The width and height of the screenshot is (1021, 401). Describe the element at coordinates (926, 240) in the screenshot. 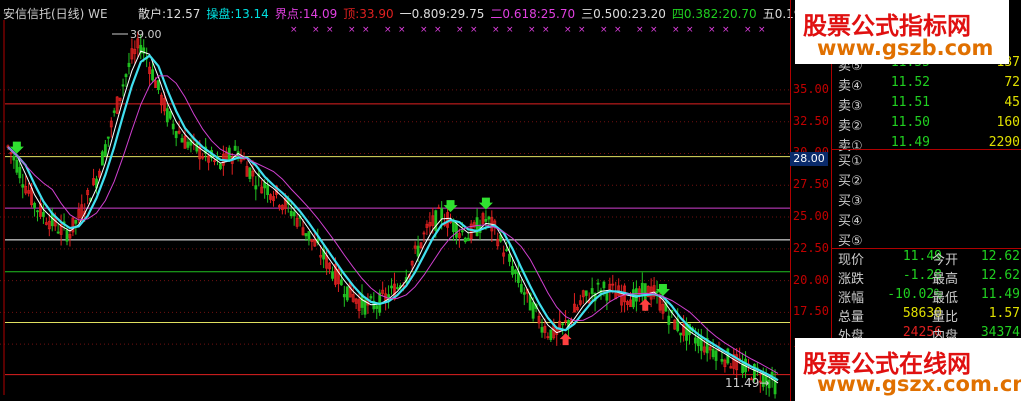

I see `bid-row: 买⑤` at that location.